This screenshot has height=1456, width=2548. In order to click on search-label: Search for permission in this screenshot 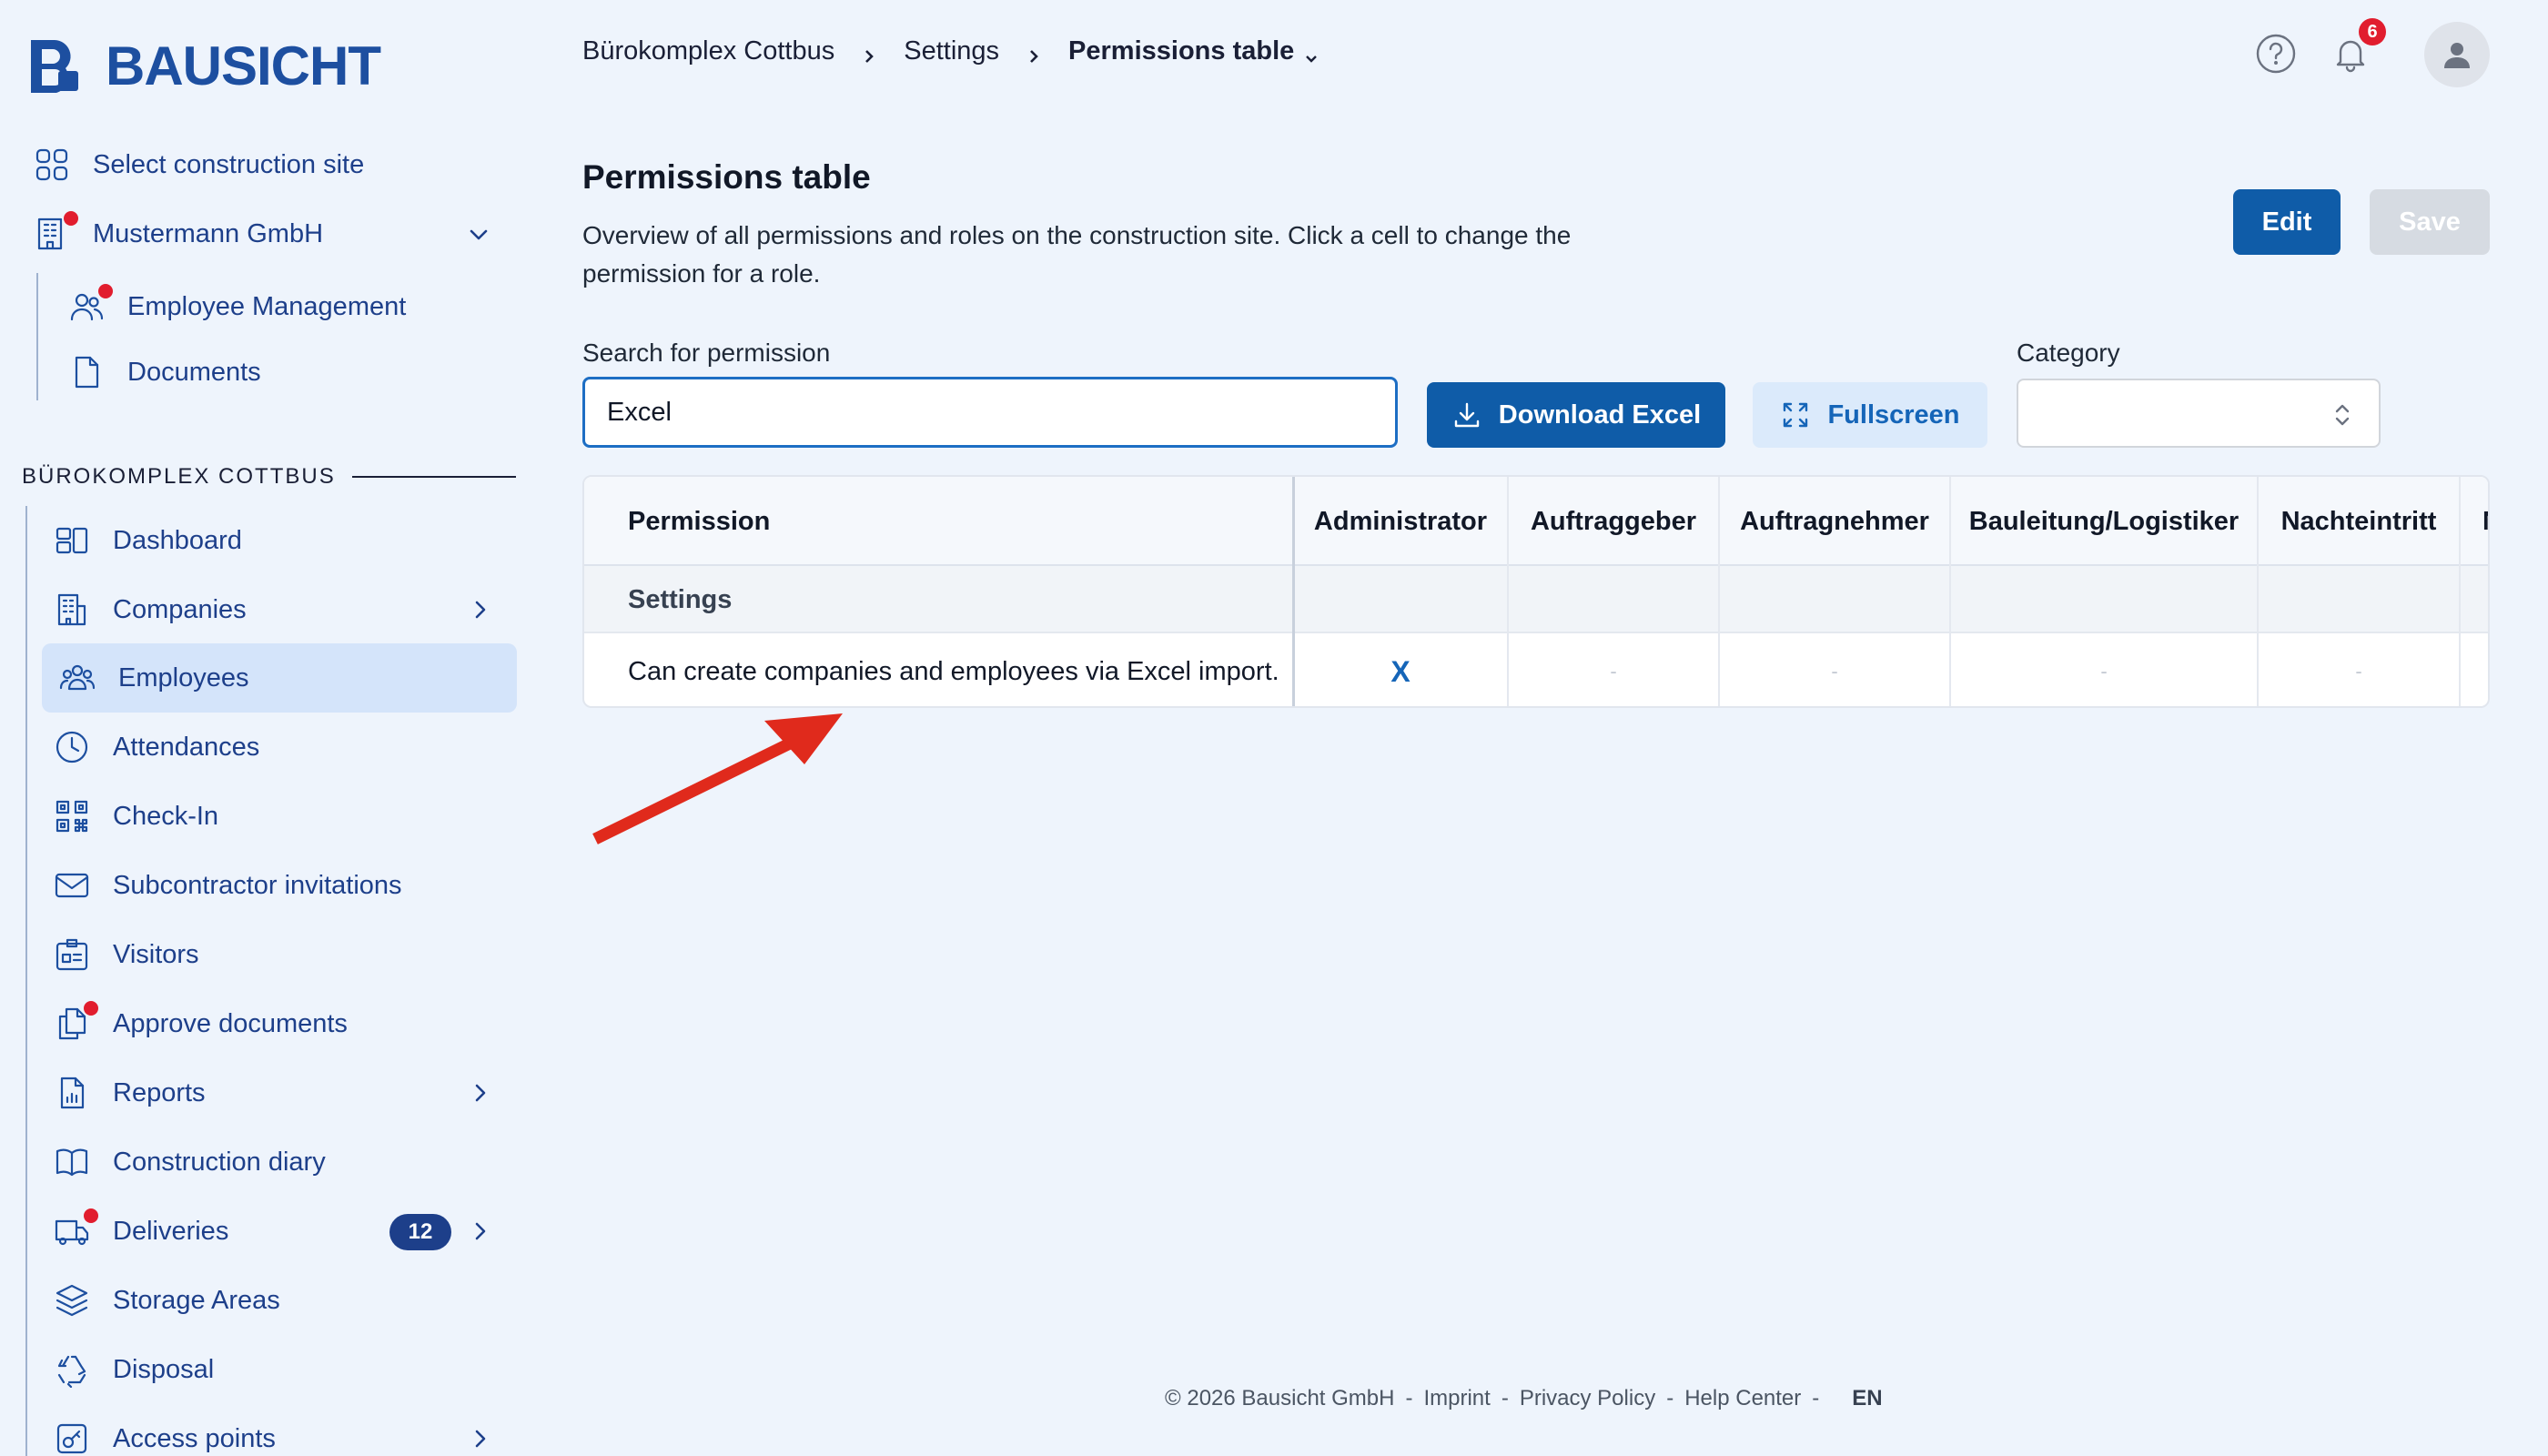, I will do `click(706, 353)`.